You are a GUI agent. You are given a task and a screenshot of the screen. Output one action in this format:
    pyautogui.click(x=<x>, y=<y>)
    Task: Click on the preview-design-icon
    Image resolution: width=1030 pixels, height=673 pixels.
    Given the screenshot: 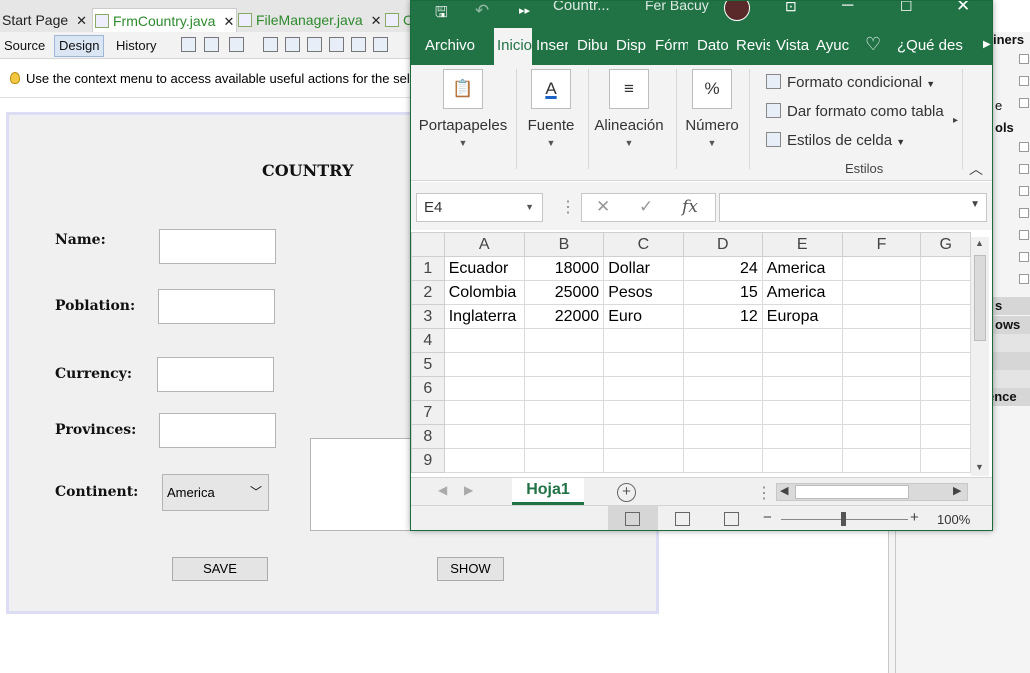 What is the action you would take?
    pyautogui.click(x=236, y=44)
    